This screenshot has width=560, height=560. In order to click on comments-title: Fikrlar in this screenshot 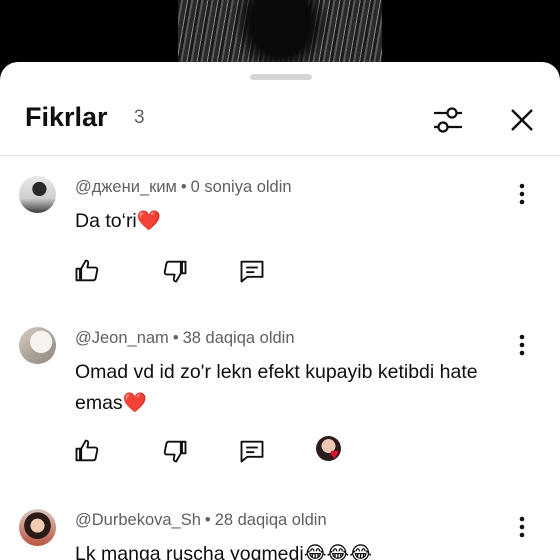, I will do `click(66, 117)`.